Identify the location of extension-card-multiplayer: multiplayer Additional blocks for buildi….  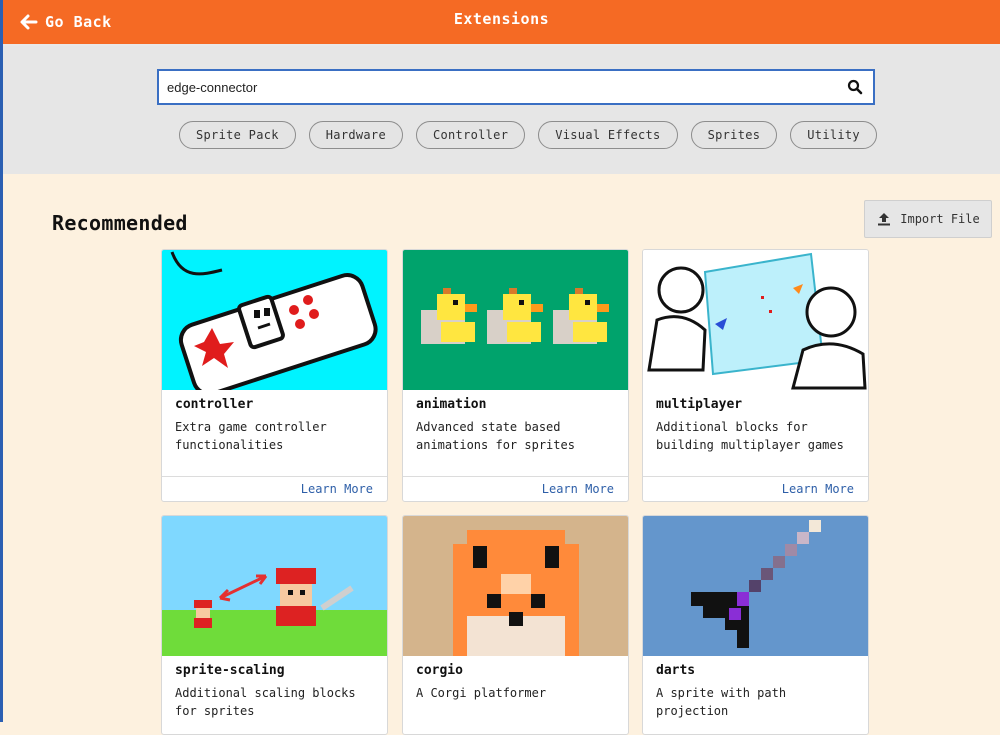
(755, 375).